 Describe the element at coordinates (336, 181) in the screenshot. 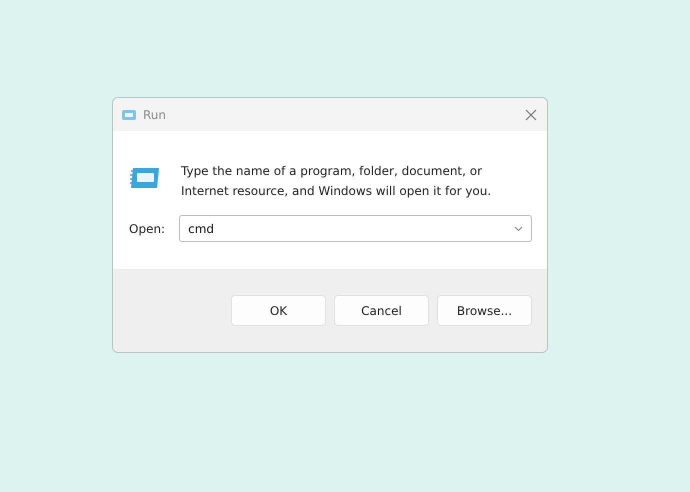

I see `instruction-text: Type the name of a program, folder, document, or Internet resource, and Windows will open it for you.` at that location.